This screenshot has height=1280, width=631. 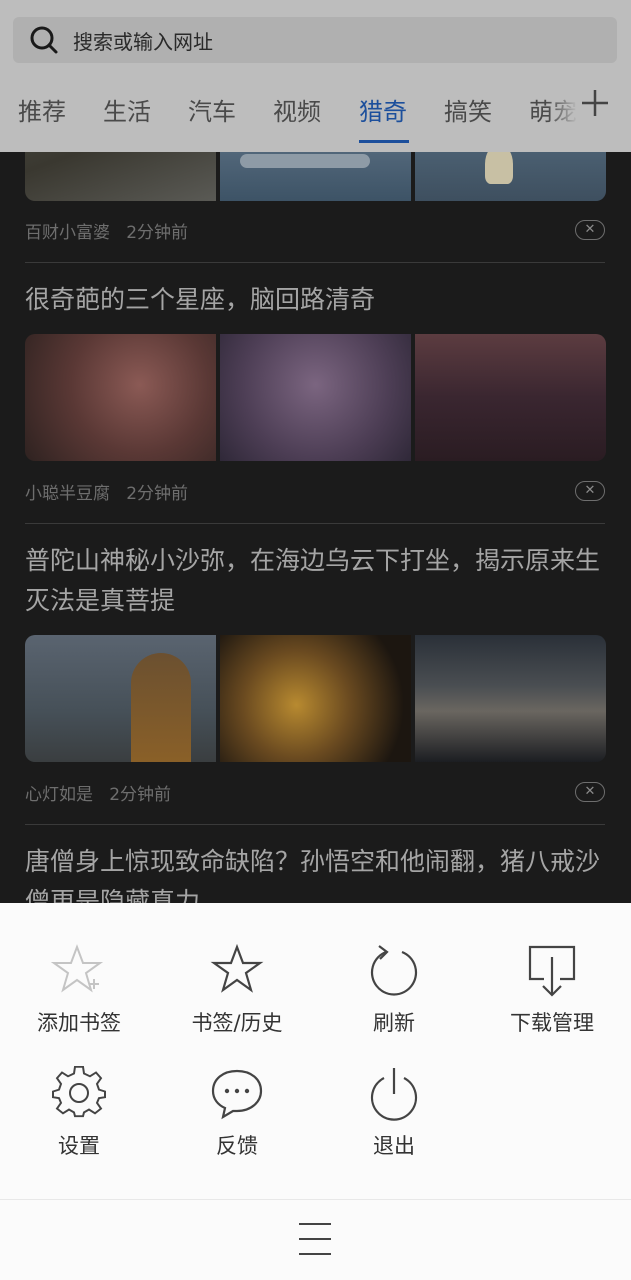 I want to click on downloads-button: 下载管理, so click(x=552, y=990).